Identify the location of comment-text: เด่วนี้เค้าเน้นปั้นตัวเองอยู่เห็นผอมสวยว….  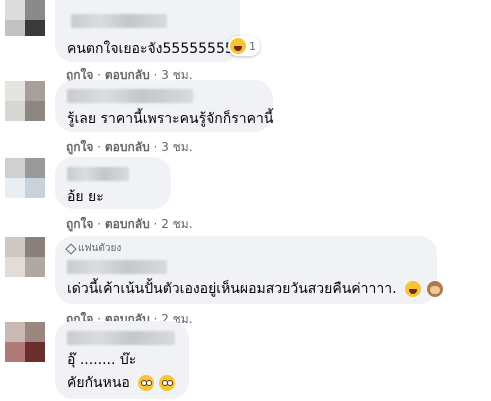
(255, 289).